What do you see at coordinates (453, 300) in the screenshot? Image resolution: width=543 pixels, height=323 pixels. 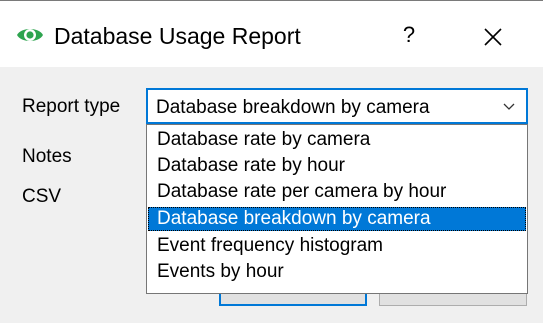 I see `cancel-button` at bounding box center [453, 300].